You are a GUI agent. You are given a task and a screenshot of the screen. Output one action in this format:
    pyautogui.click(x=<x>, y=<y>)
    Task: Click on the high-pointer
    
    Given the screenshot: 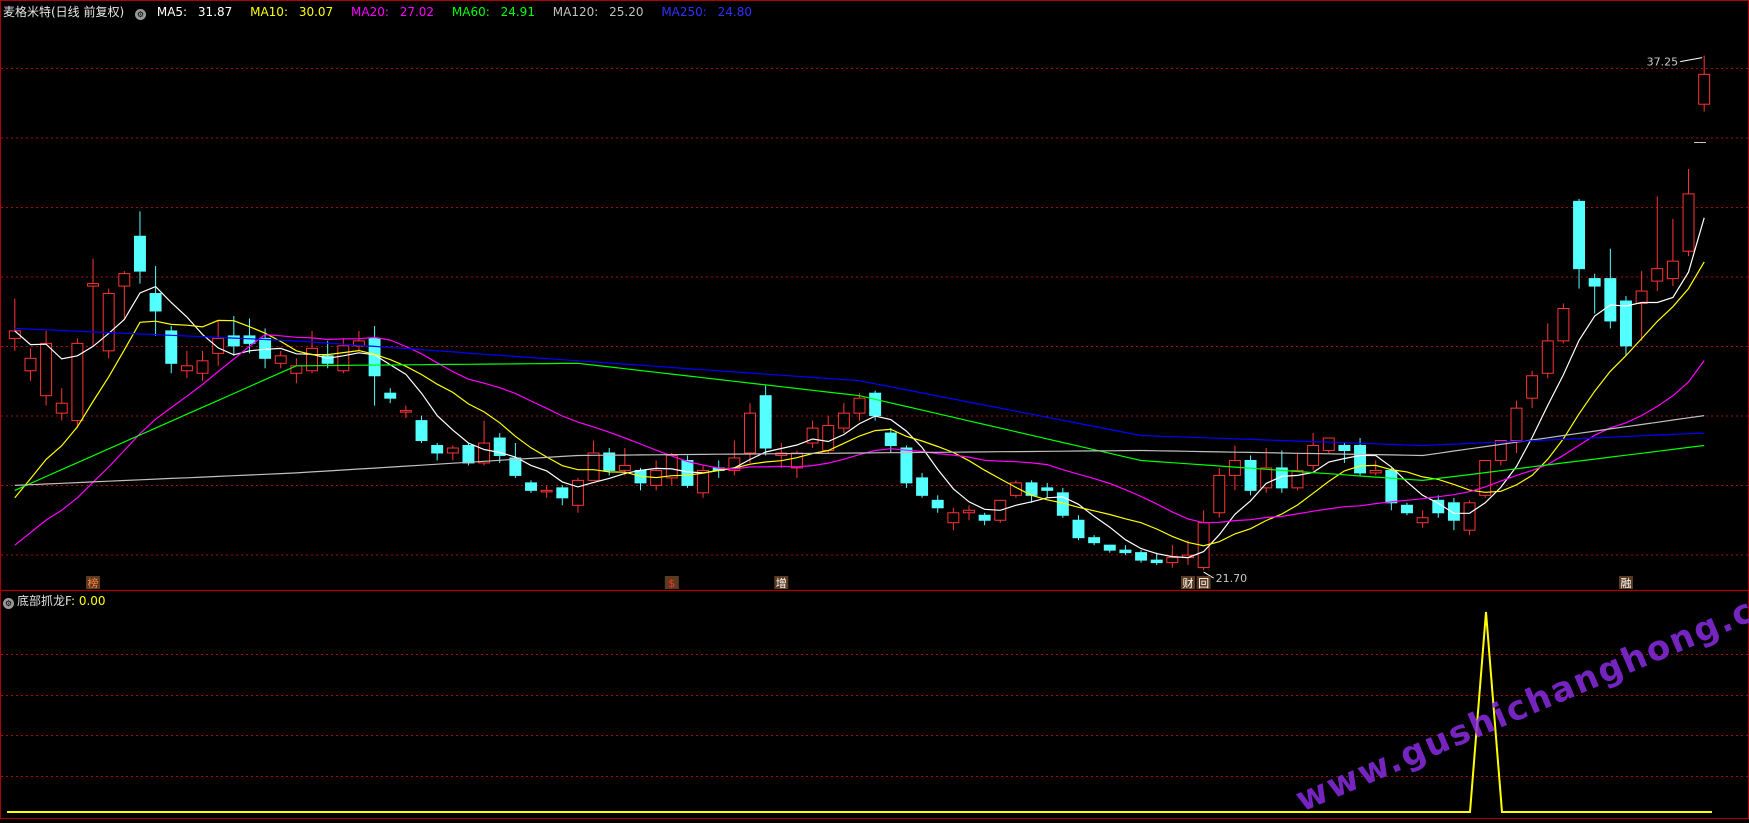 What is the action you would take?
    pyautogui.click(x=1691, y=60)
    